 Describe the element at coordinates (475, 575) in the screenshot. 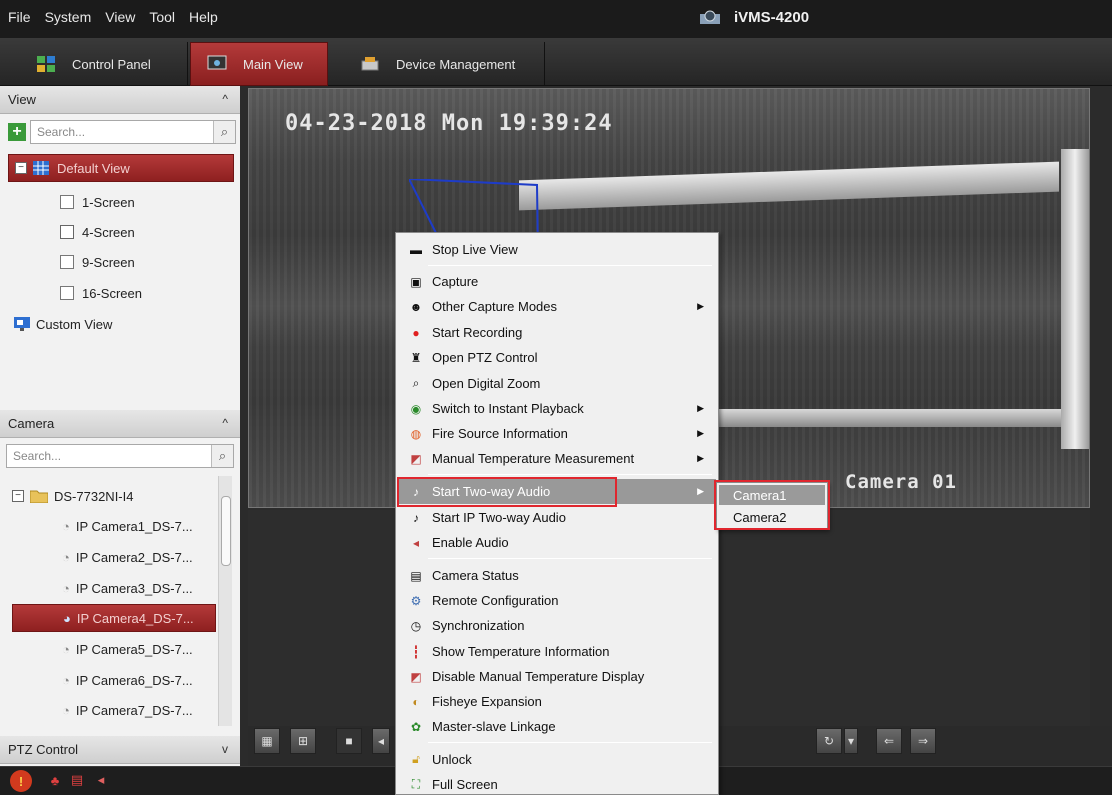

I see `menu-item-label: Camera Status` at that location.